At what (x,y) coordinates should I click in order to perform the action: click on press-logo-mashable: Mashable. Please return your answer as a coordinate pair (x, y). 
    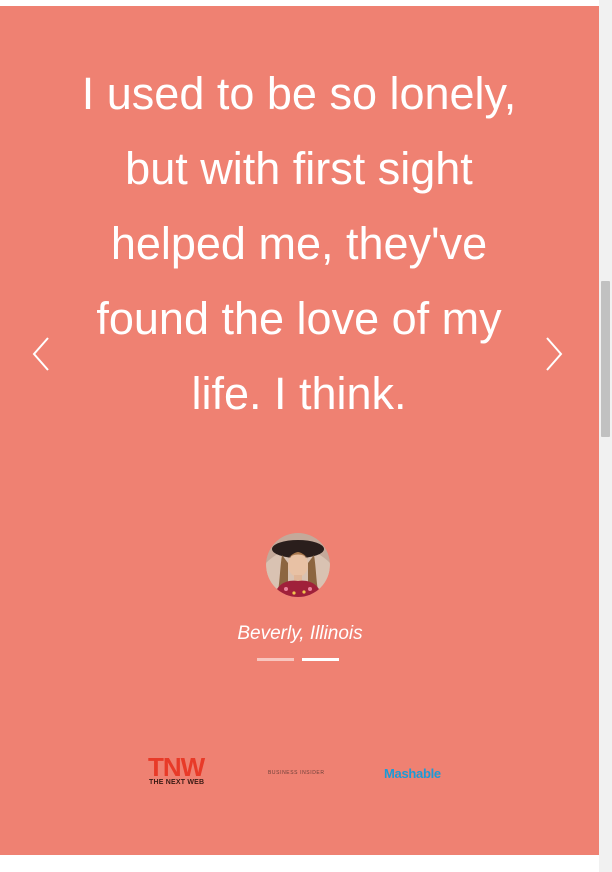
    Looking at the image, I should click on (412, 773).